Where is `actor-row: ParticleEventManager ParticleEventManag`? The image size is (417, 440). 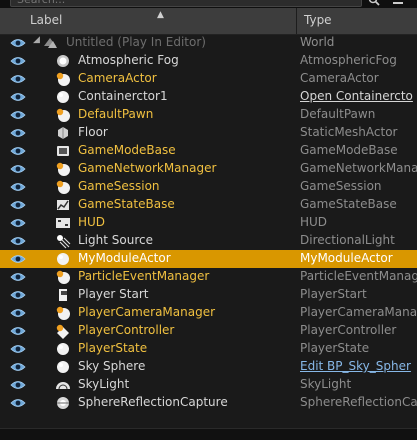
actor-row: ParticleEventManager ParticleEventManag is located at coordinates (208, 277).